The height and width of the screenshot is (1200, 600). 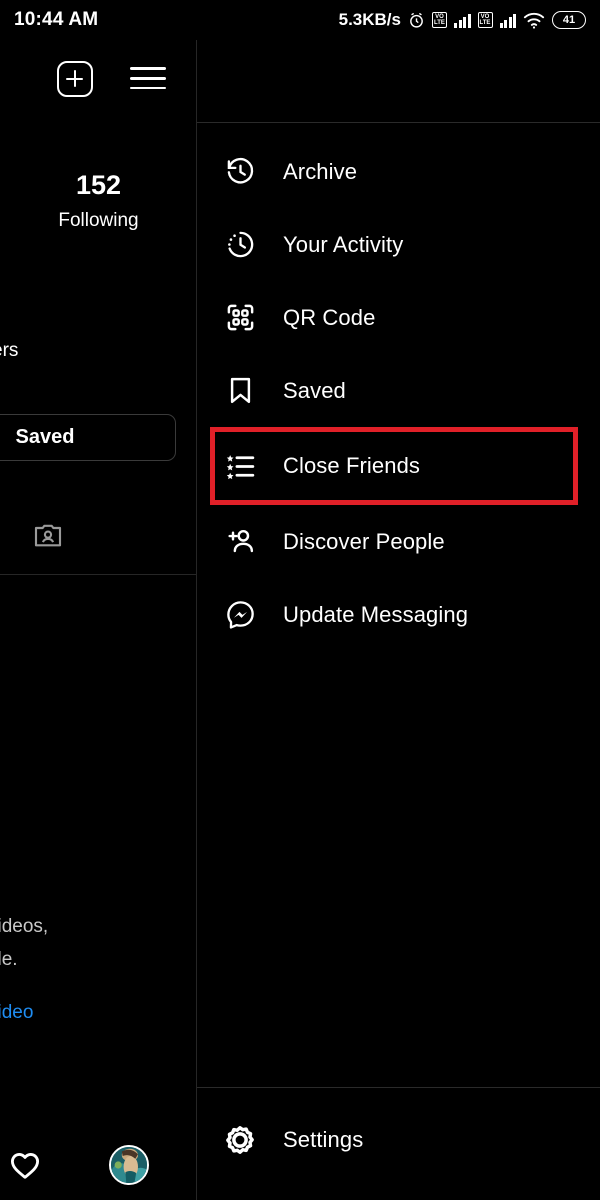 What do you see at coordinates (240, 391) in the screenshot?
I see `bookmark-icon` at bounding box center [240, 391].